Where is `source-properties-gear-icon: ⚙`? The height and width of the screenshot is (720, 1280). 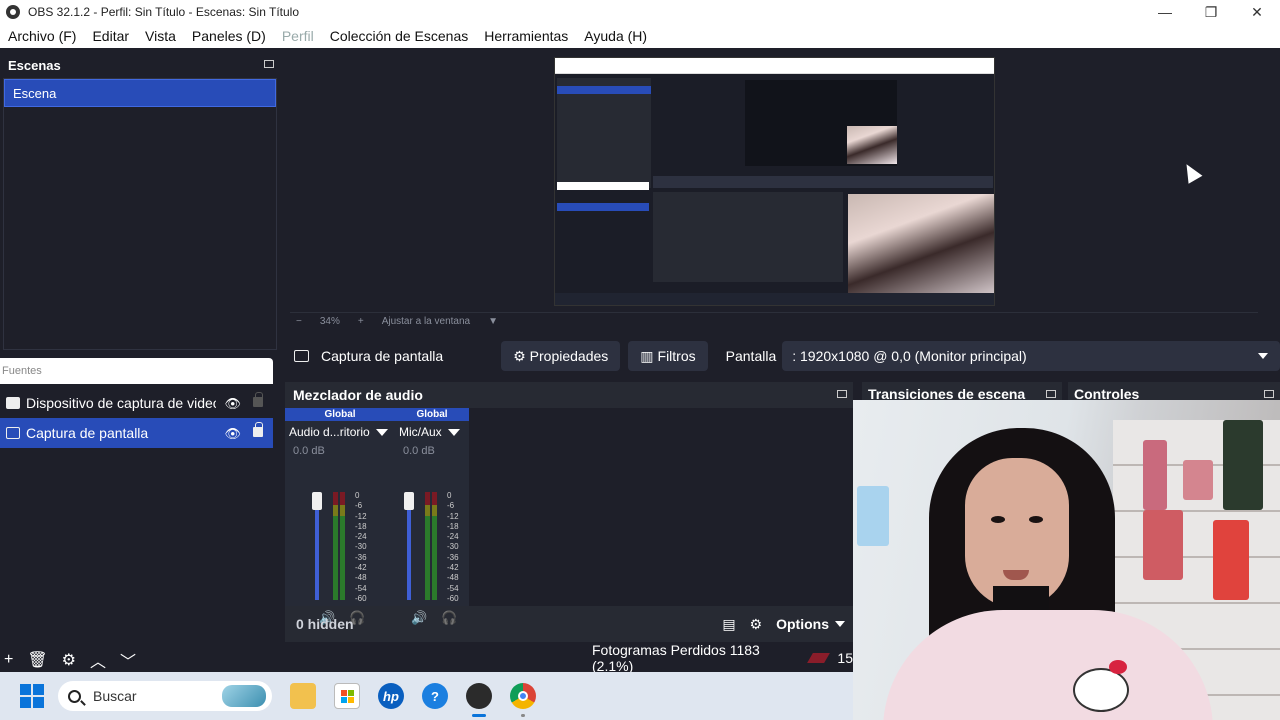 source-properties-gear-icon: ⚙ is located at coordinates (69, 660).